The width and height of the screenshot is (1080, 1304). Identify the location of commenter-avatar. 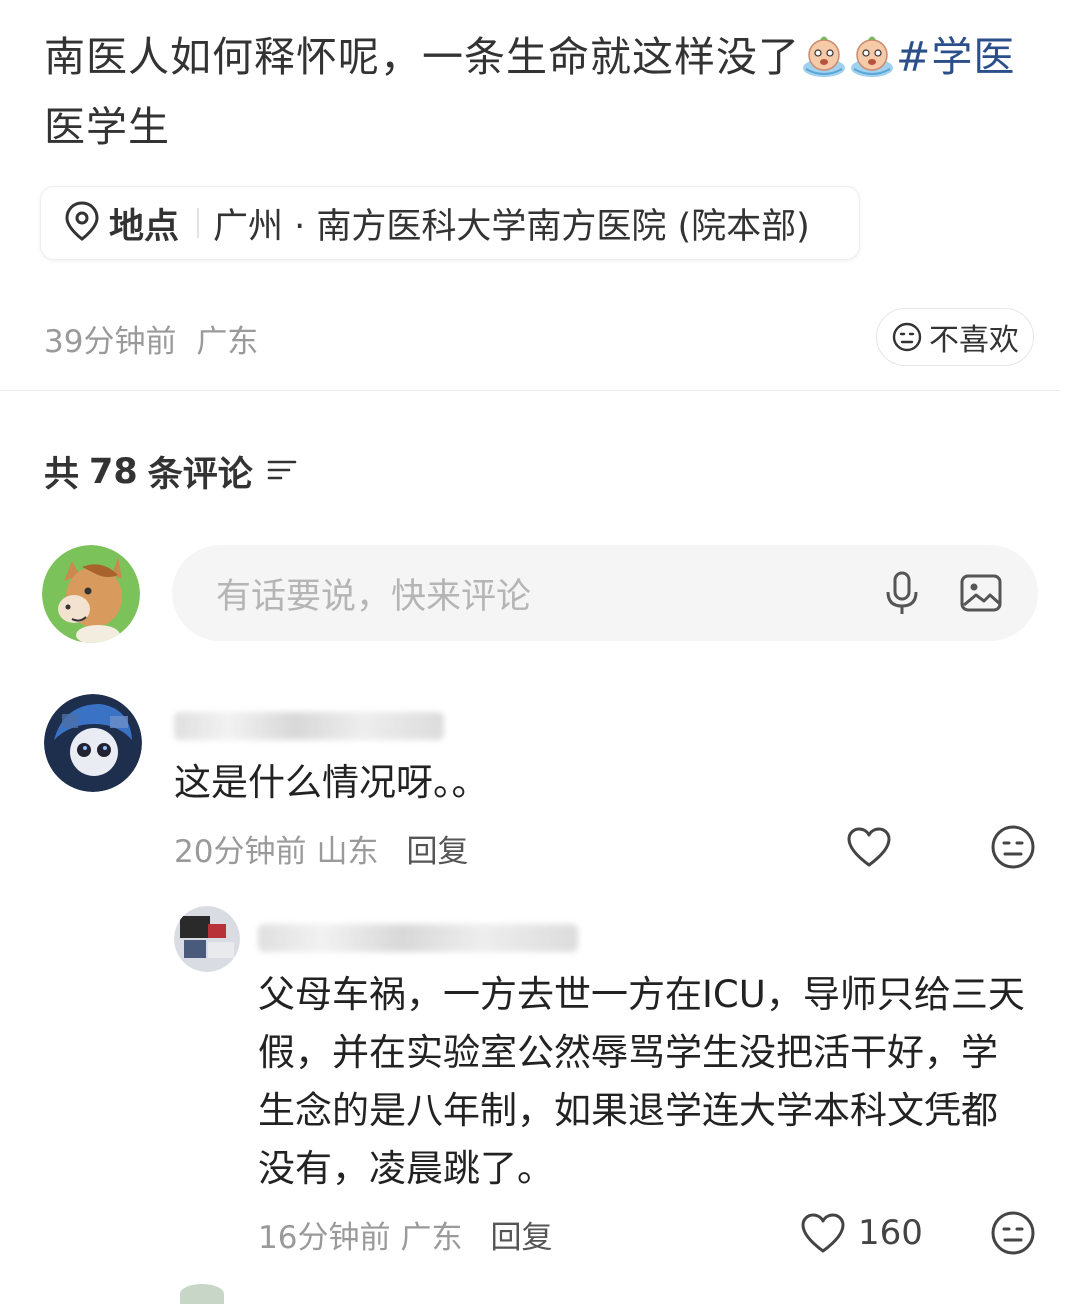
(93, 743).